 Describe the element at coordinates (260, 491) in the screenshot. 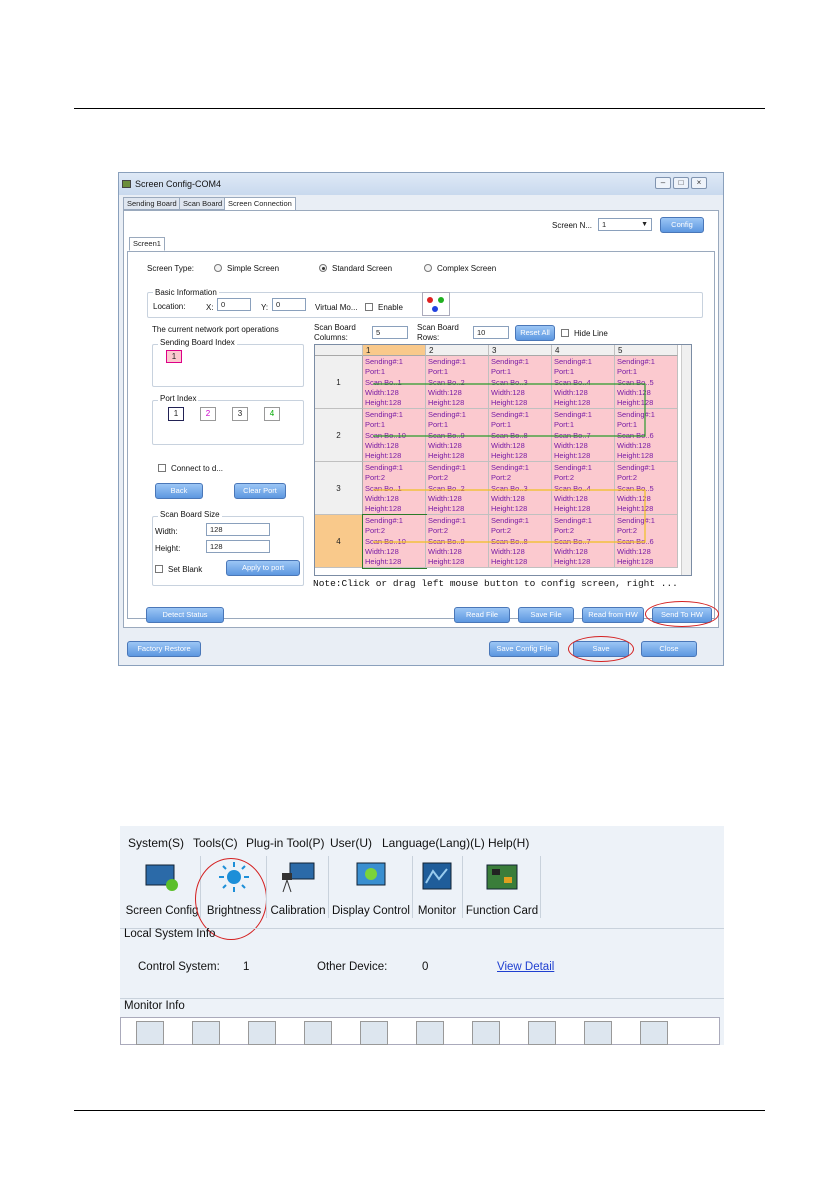

I see `clear-port-button: Clear Port` at that location.